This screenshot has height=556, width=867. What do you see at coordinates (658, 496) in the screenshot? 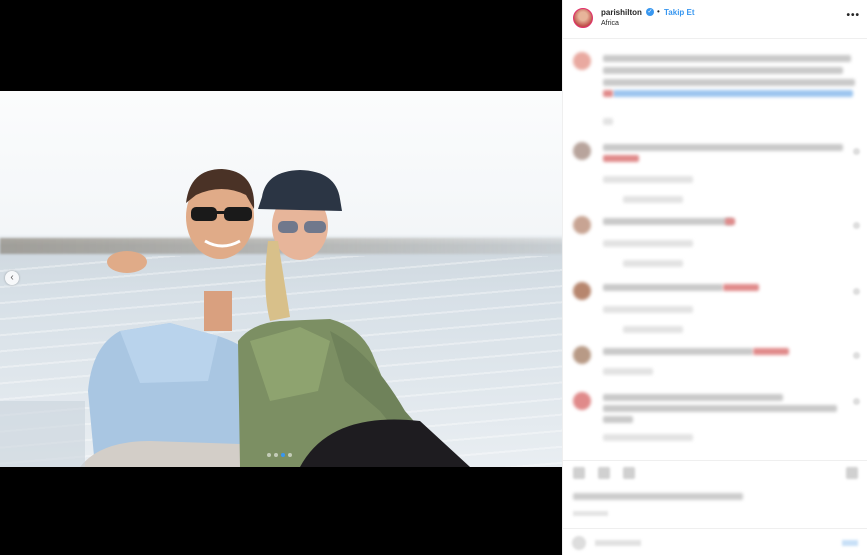
I see `blurred-likes-summary` at bounding box center [658, 496].